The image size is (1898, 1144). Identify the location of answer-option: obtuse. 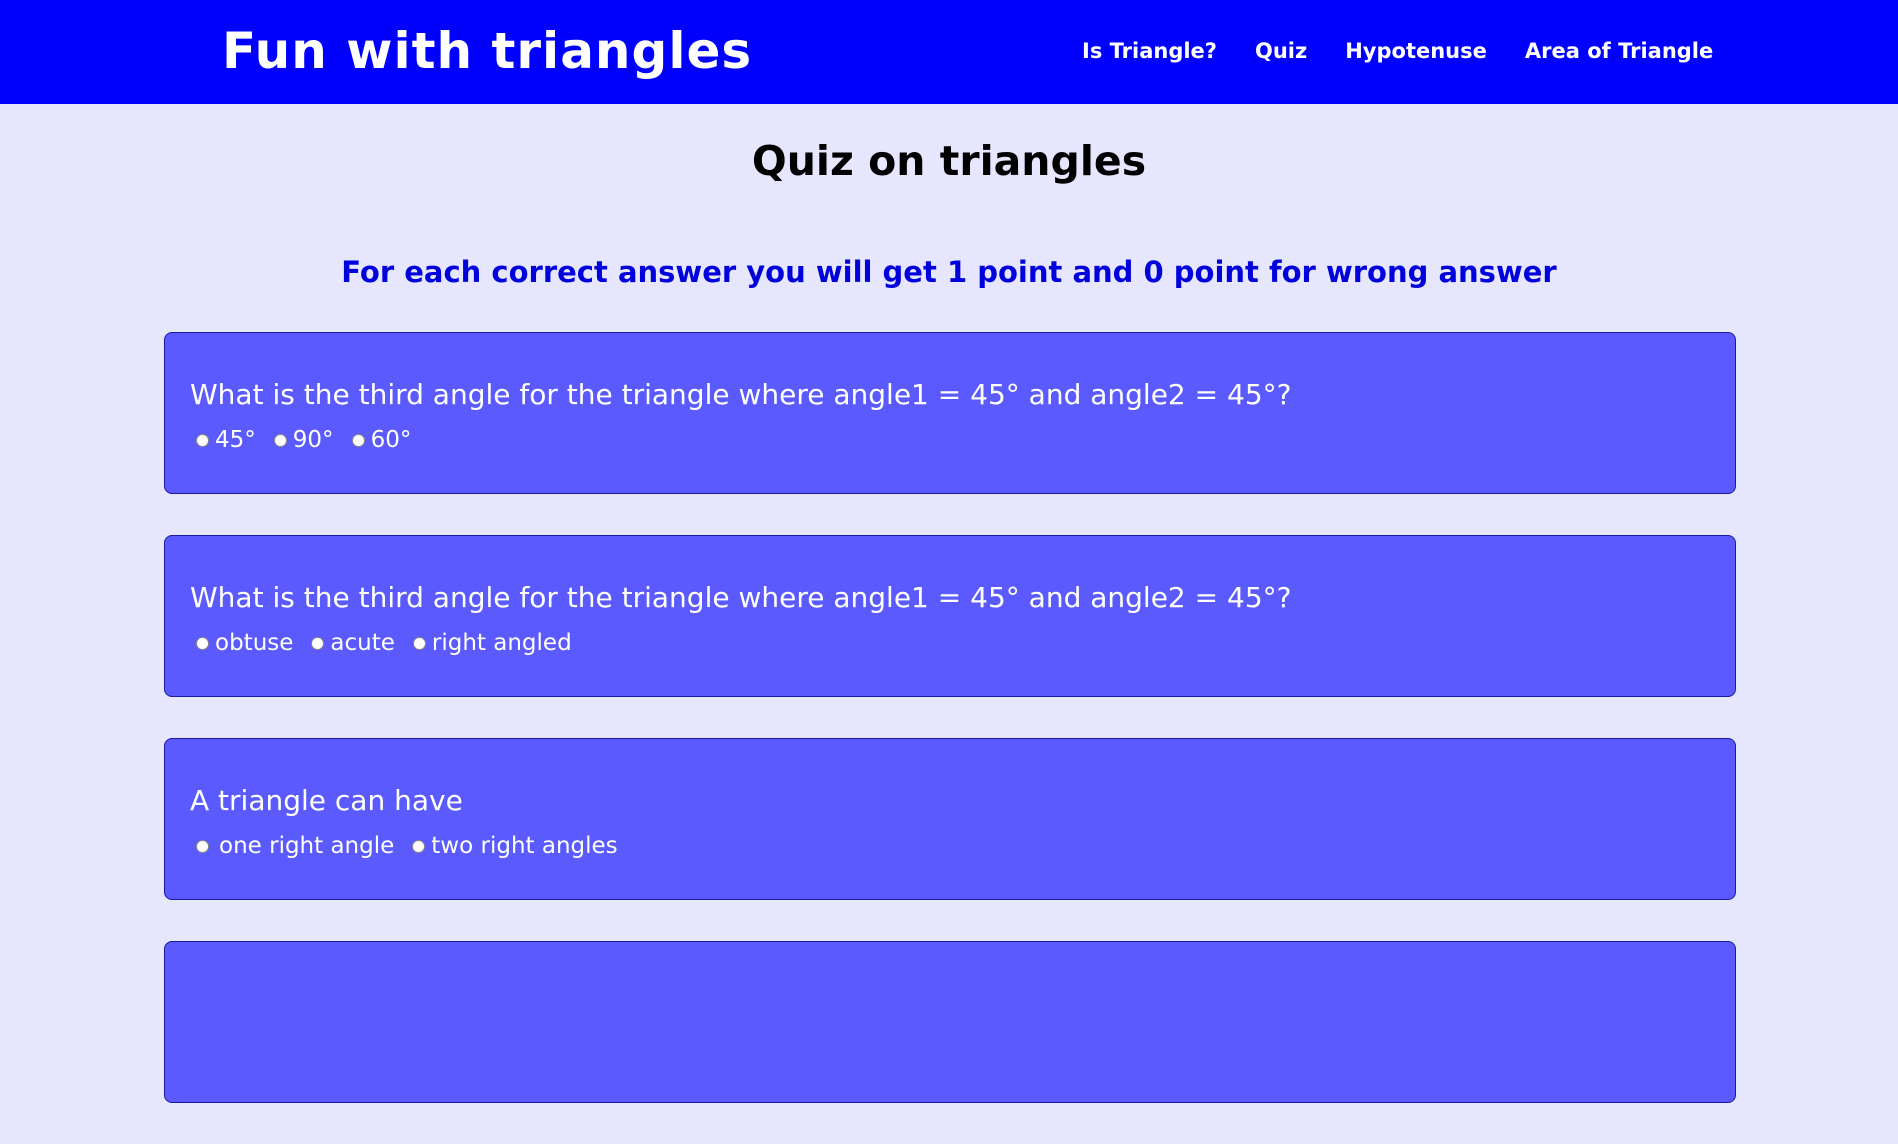
(241, 643).